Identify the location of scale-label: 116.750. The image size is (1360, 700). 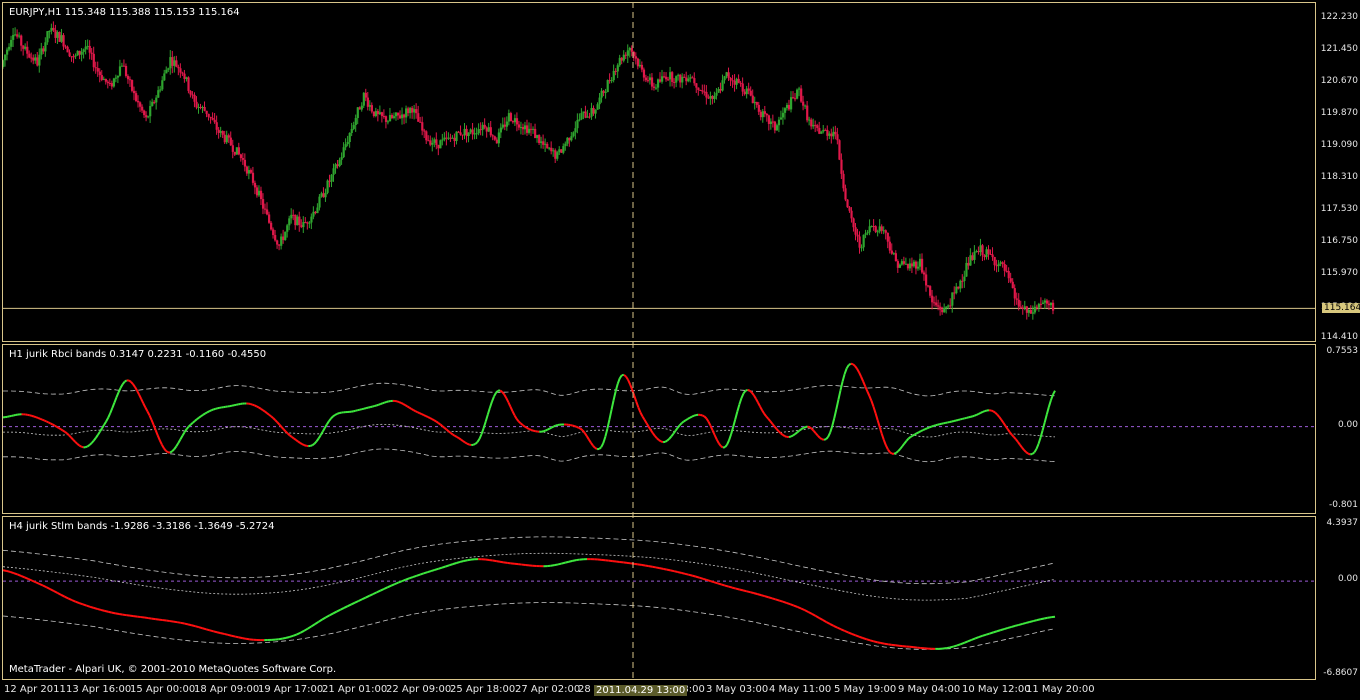
(1339, 241).